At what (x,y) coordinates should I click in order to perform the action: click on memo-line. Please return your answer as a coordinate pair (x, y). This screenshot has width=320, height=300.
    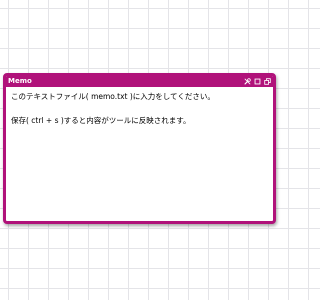
    Looking at the image, I should click on (139, 109).